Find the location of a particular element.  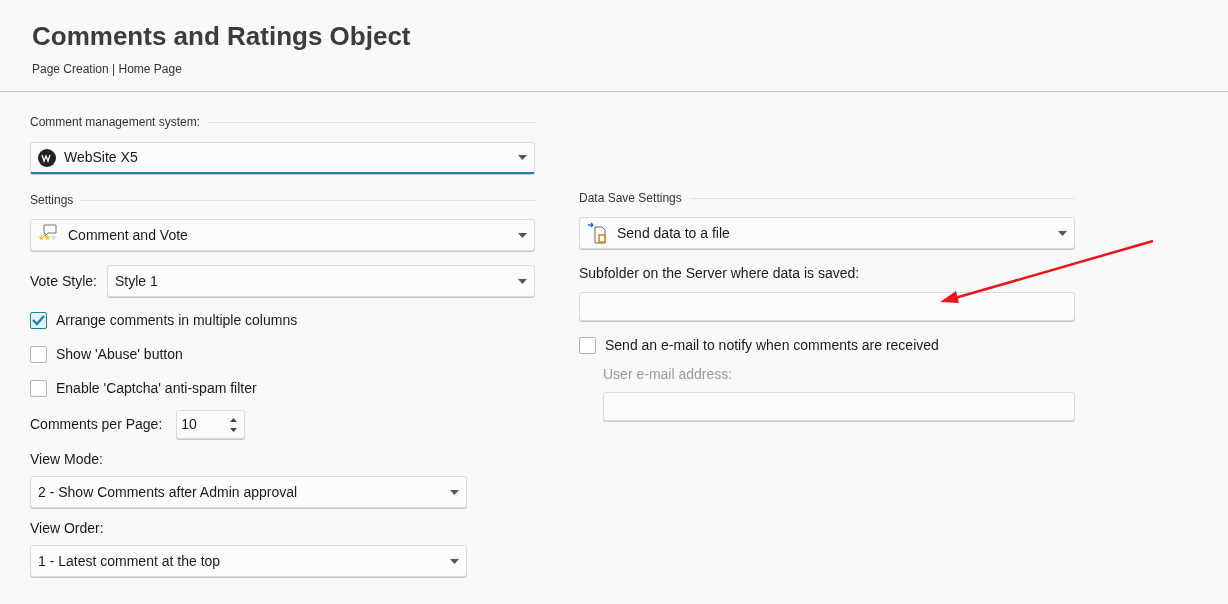

view-mode-dropdown: 2 - Show Comments after Admin approval is located at coordinates (248, 492).